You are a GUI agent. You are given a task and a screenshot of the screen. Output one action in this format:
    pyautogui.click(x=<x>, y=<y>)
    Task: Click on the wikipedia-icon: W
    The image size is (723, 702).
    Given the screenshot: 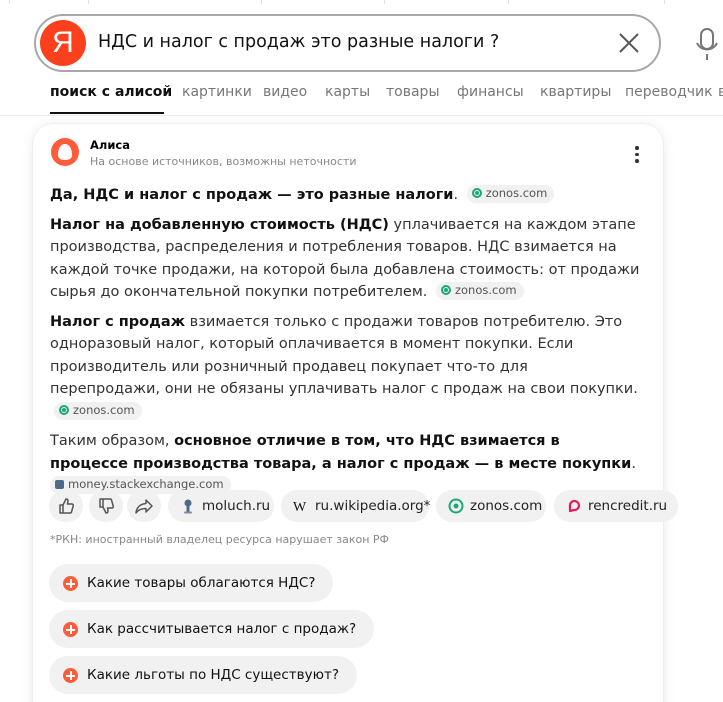 What is the action you would take?
    pyautogui.click(x=300, y=507)
    